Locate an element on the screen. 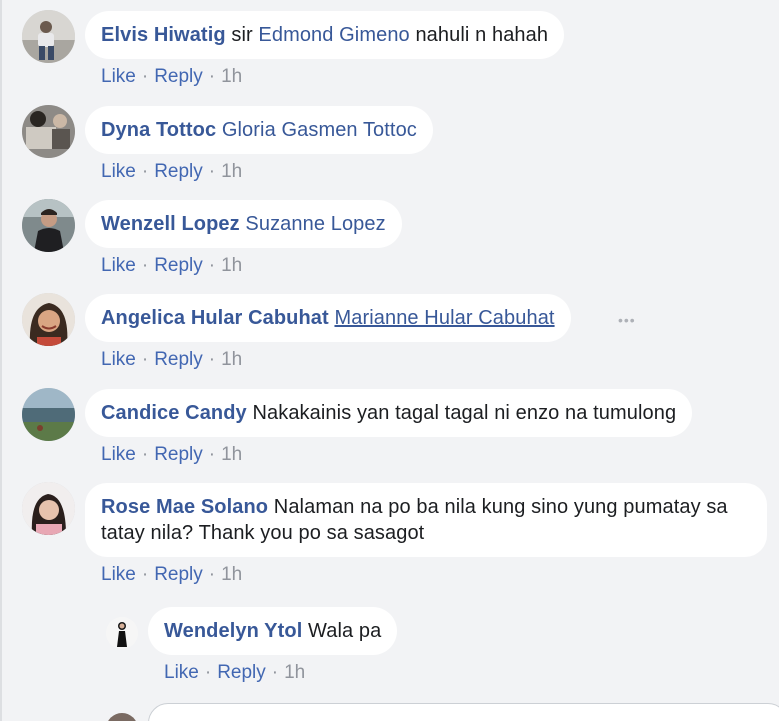 This screenshot has width=779, height=721. comment-author: Angelica Hular Cabuhat is located at coordinates (215, 318).